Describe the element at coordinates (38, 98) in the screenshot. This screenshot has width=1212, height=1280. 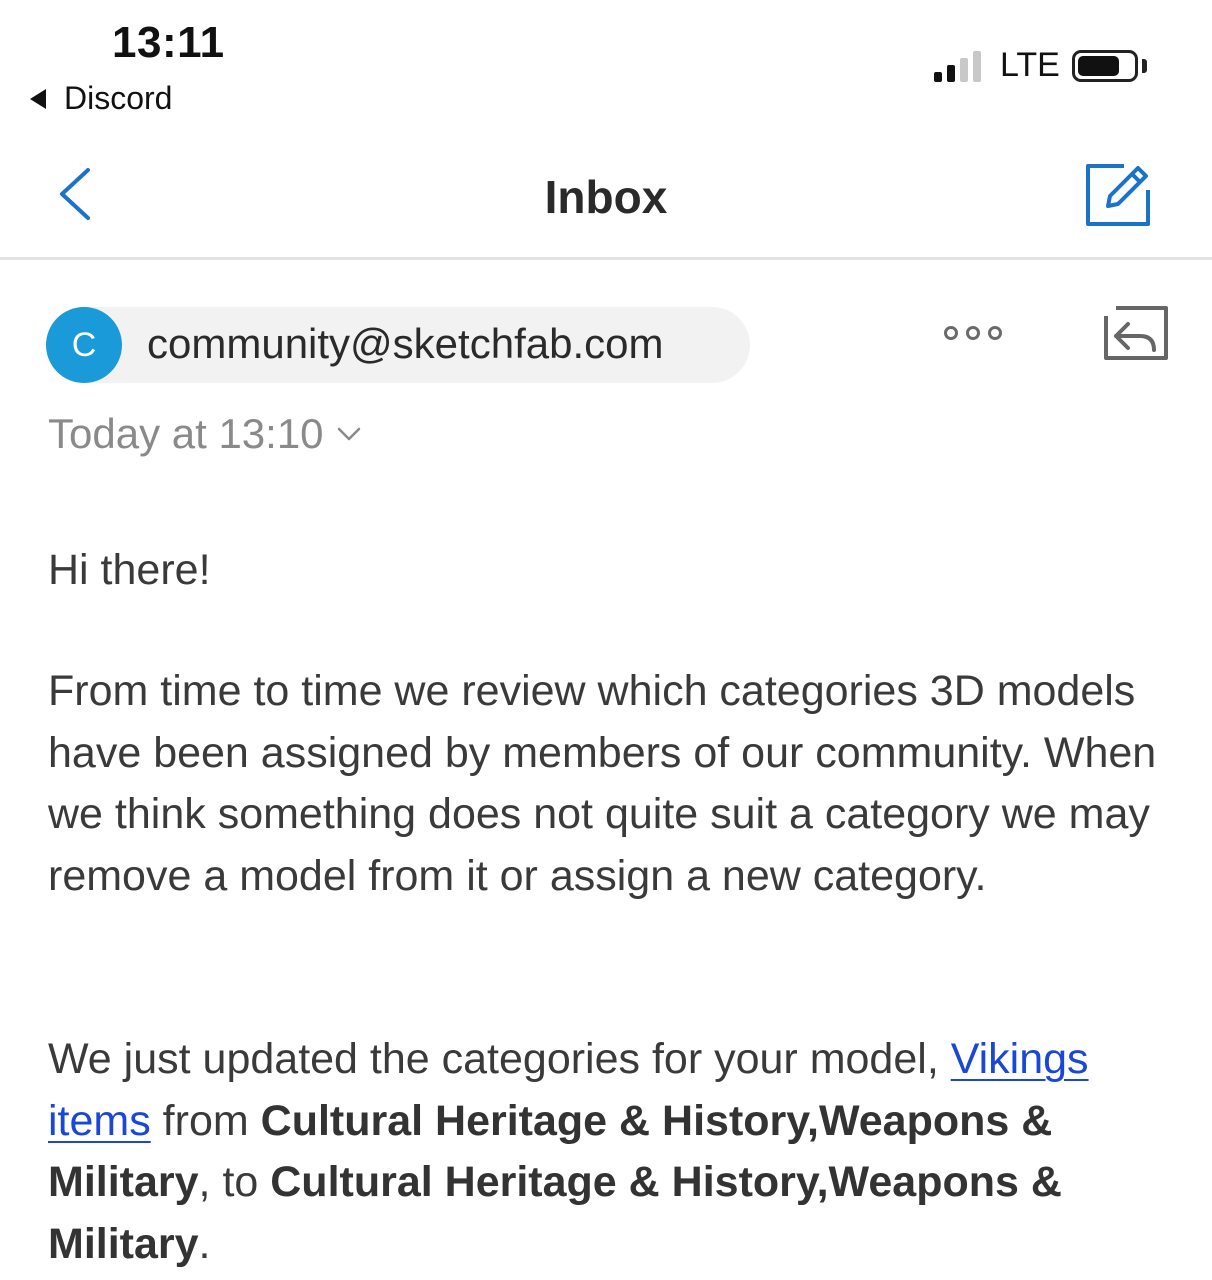
I see `back-triangle-icon` at that location.